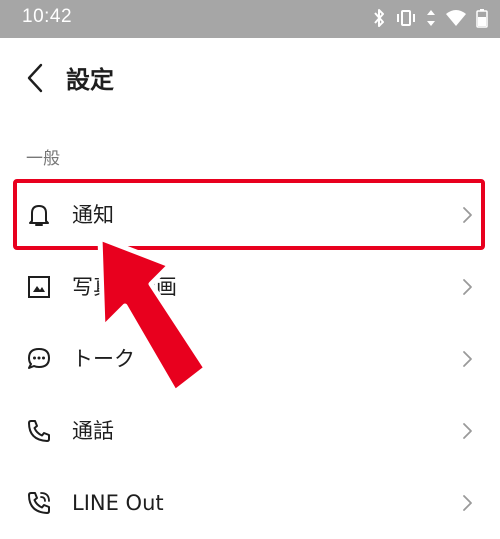  I want to click on chevron-left-icon, so click(35, 78).